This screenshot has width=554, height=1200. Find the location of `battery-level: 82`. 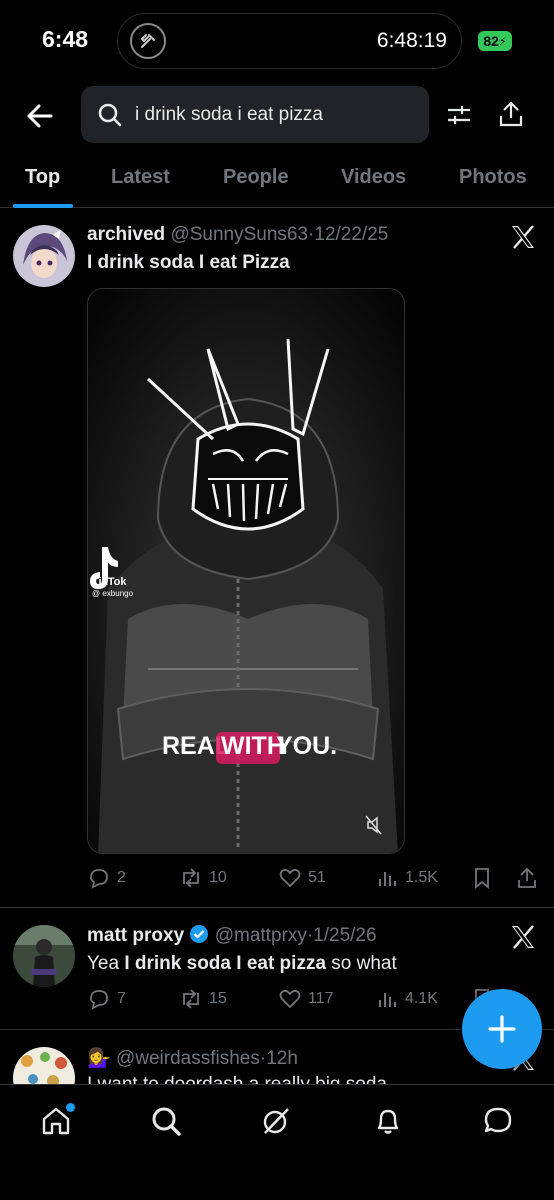

battery-level: 82 is located at coordinates (491, 41).